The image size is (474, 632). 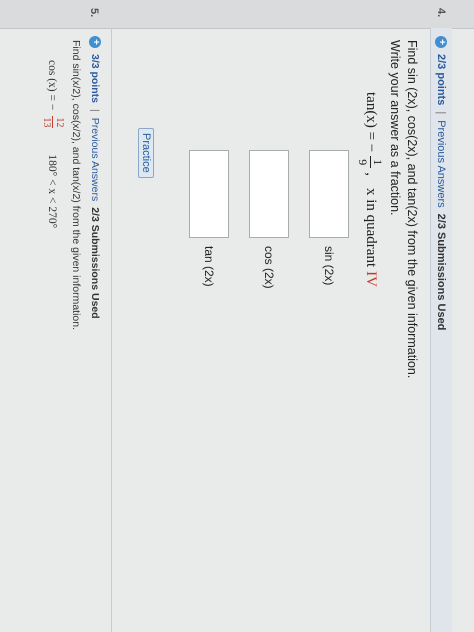 What do you see at coordinates (53, 122) in the screenshot?
I see `q5-equation-fraction: 12 13` at bounding box center [53, 122].